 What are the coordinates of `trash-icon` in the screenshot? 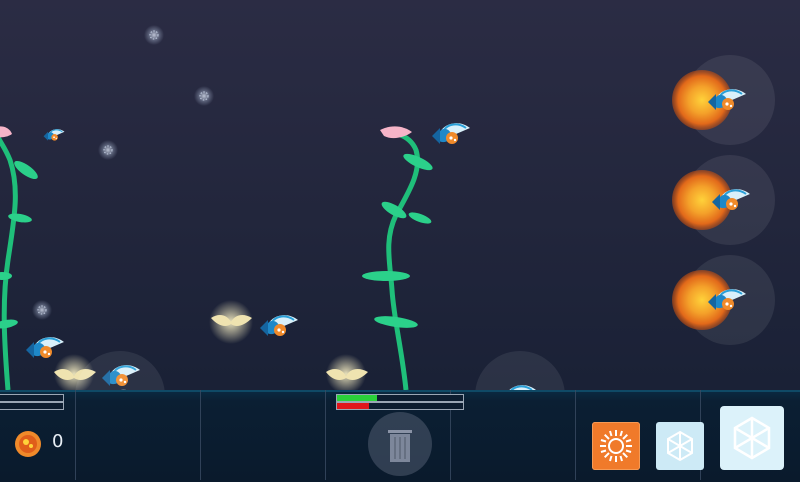 It's located at (400, 446).